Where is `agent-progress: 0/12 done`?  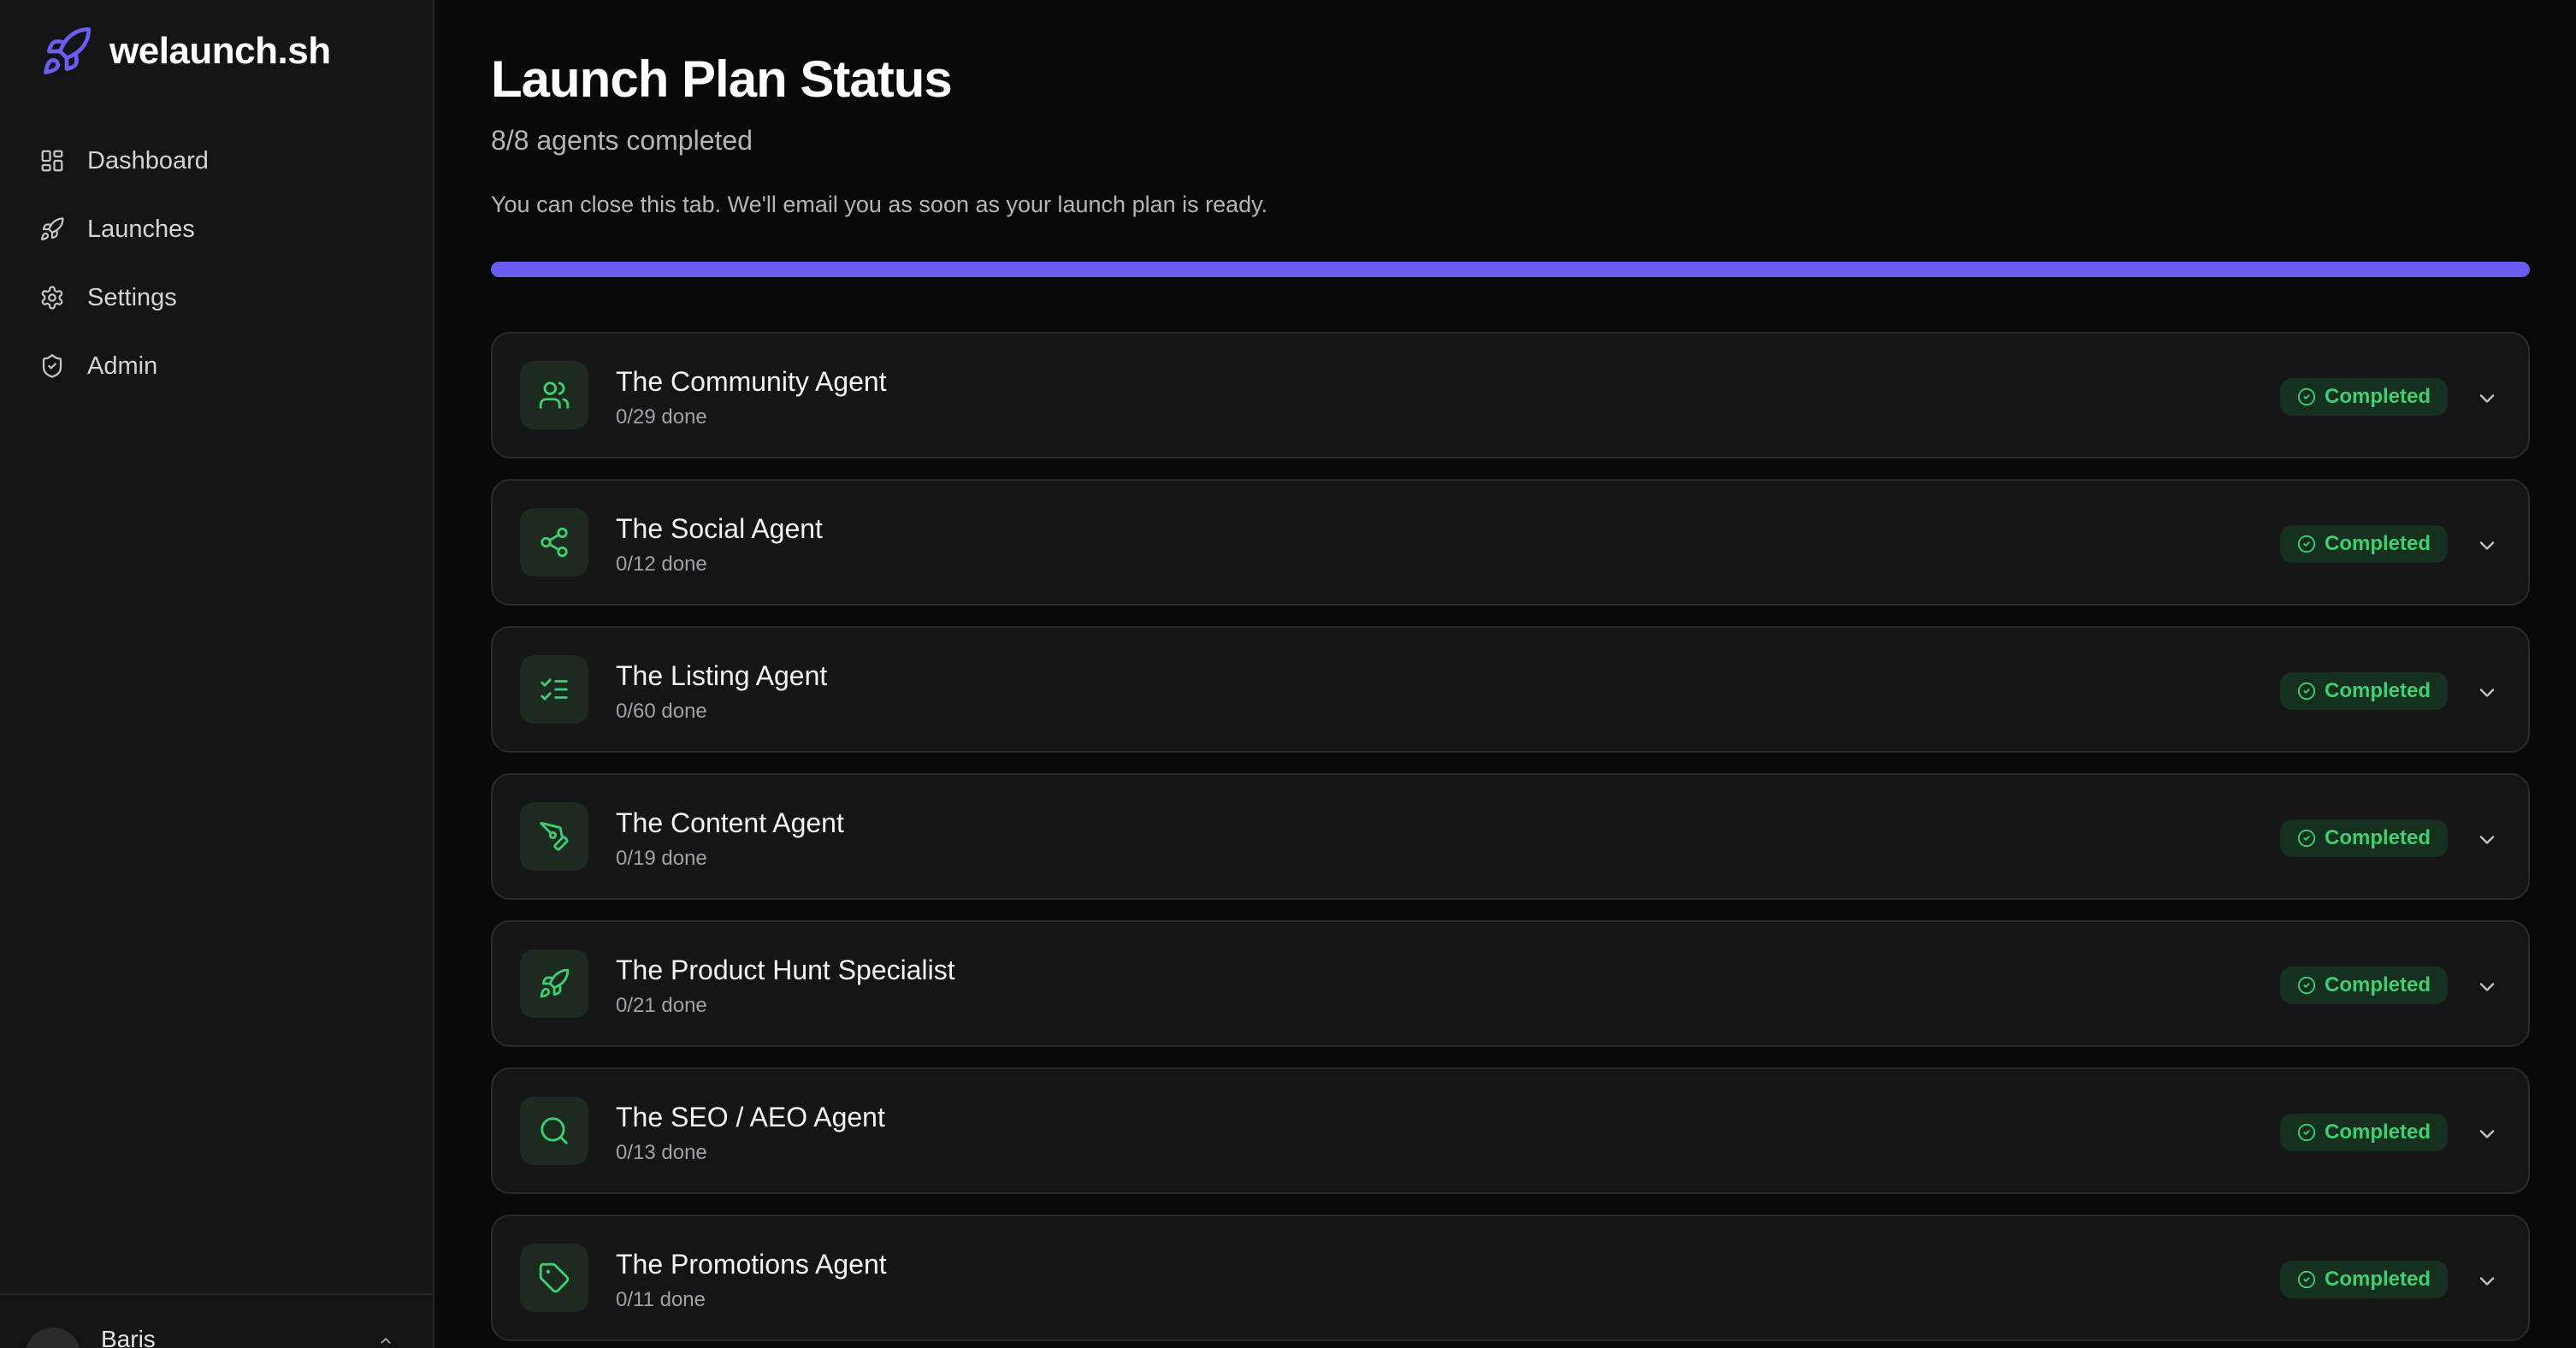
agent-progress: 0/12 done is located at coordinates (661, 564).